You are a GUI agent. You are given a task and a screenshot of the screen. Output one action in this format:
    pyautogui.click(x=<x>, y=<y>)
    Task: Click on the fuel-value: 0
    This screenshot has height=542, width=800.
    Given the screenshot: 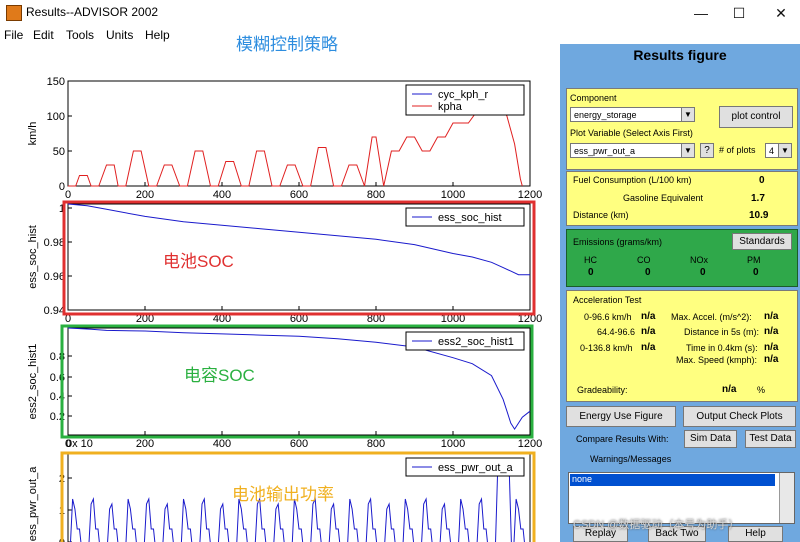 What is the action you would take?
    pyautogui.click(x=762, y=180)
    